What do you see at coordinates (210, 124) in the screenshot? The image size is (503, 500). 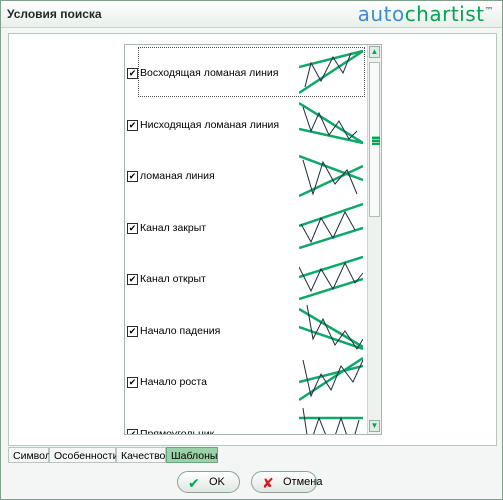 I see `pattern-label: Нисходящая ломаная линия` at bounding box center [210, 124].